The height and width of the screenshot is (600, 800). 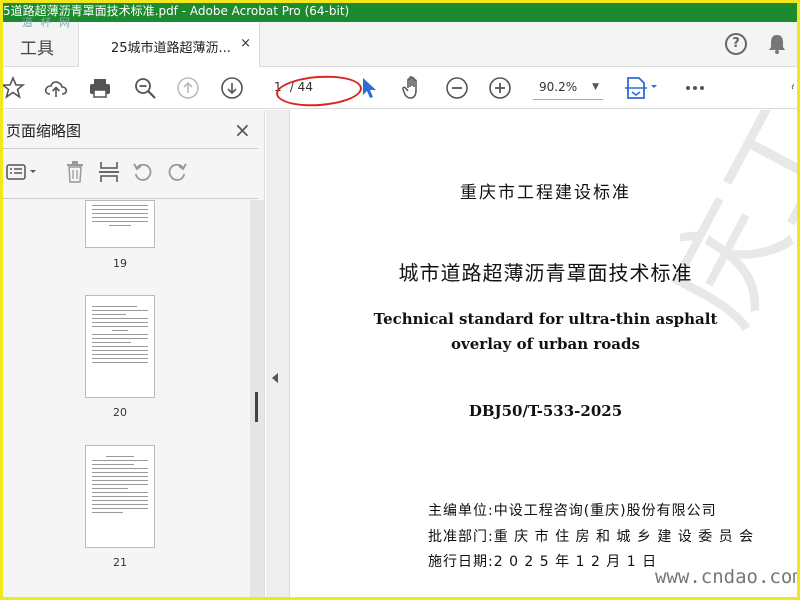 I want to click on document-header: 重庆市工程建设标准, so click(x=545, y=193).